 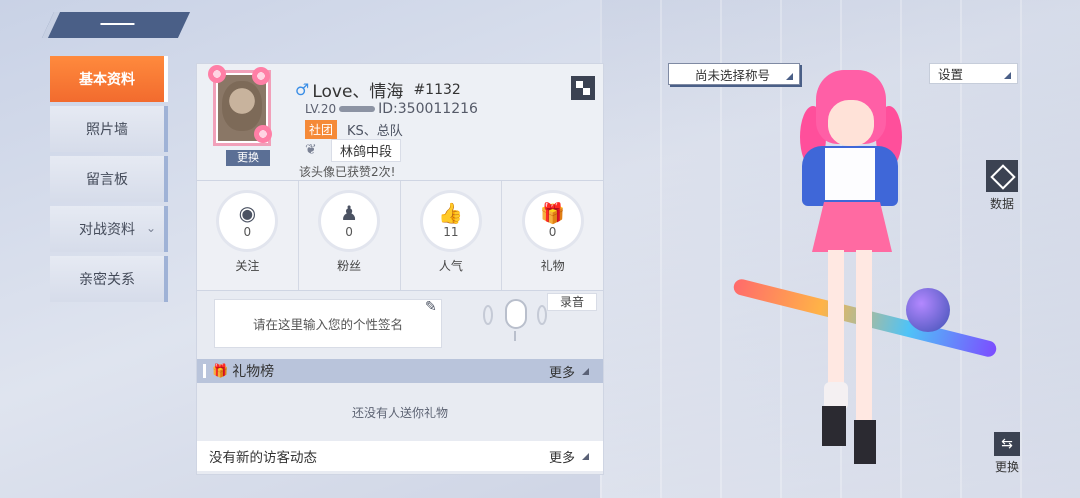 I want to click on back-button, so click(x=116, y=25).